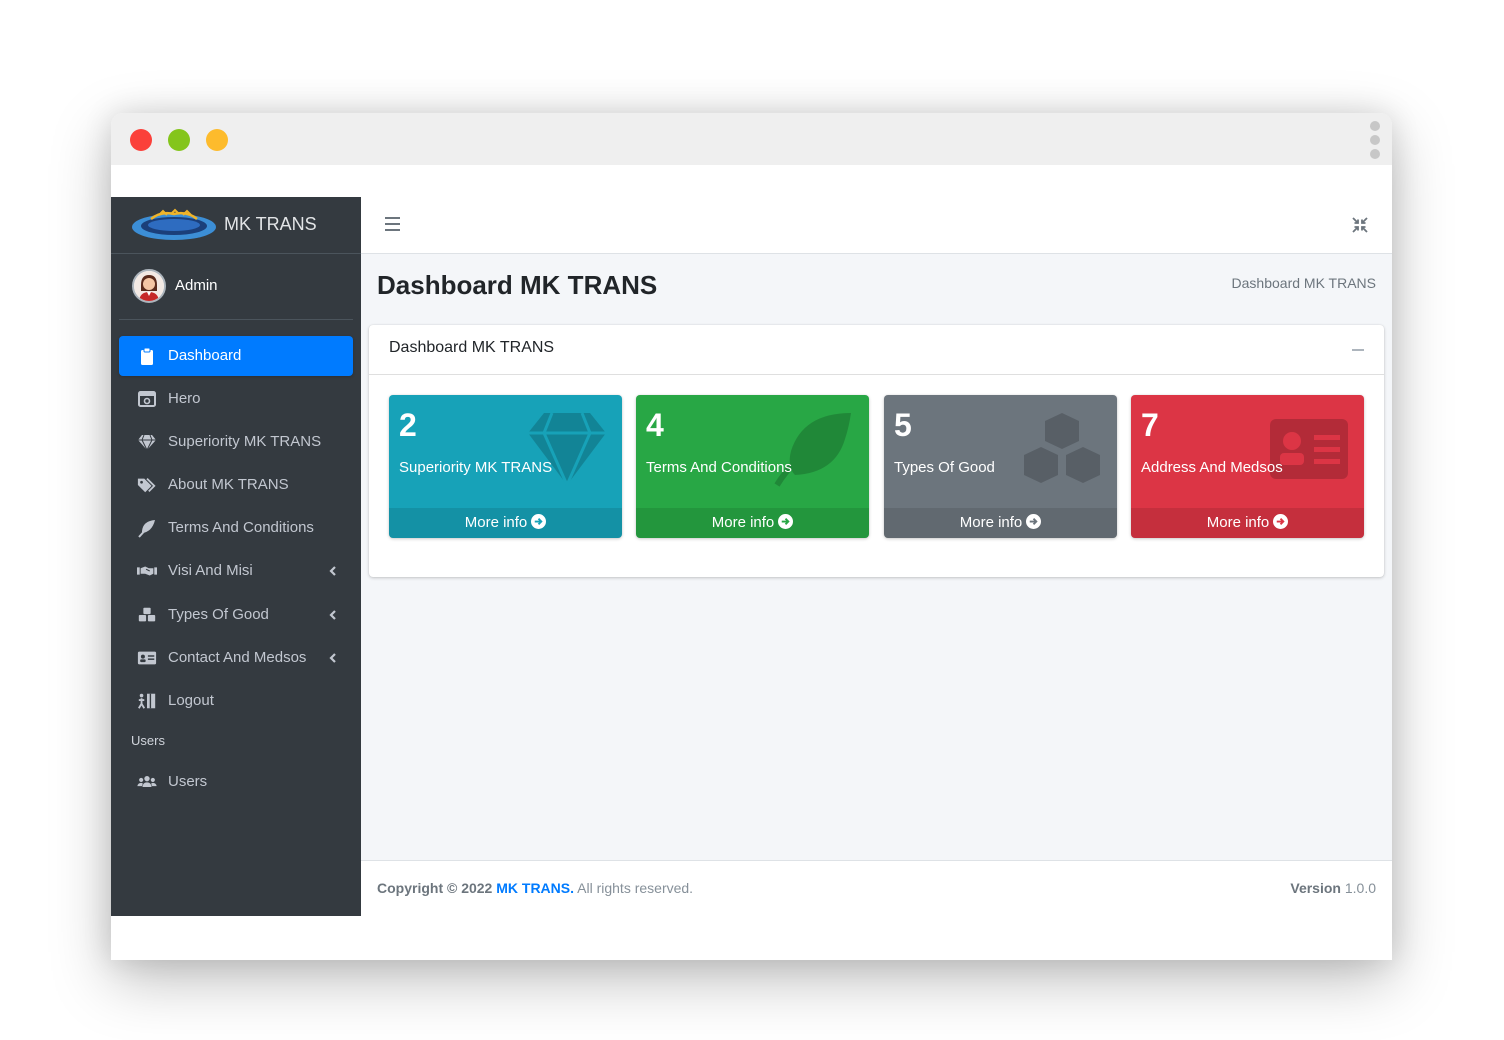  I want to click on box-label: Superiority MK TRANS, so click(476, 467).